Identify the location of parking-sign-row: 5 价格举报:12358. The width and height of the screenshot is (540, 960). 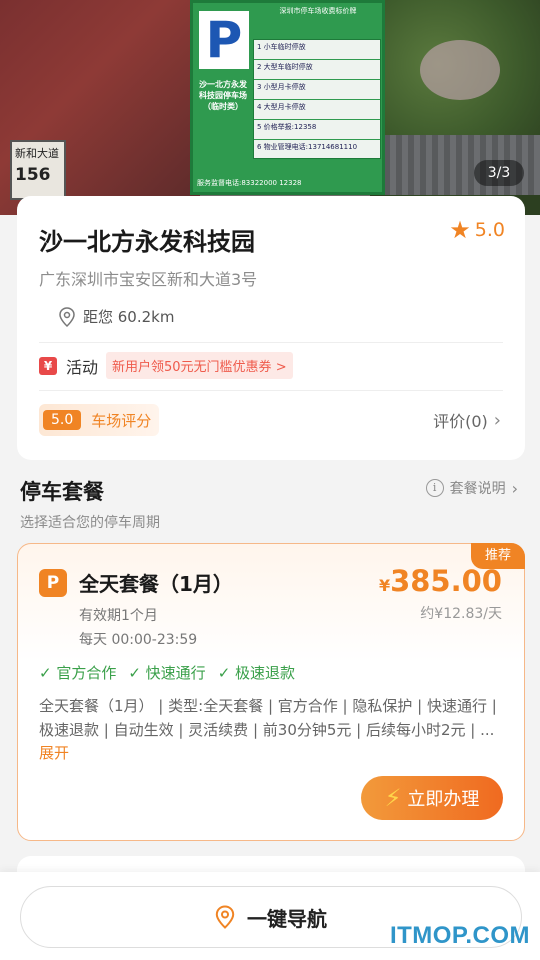
(317, 130).